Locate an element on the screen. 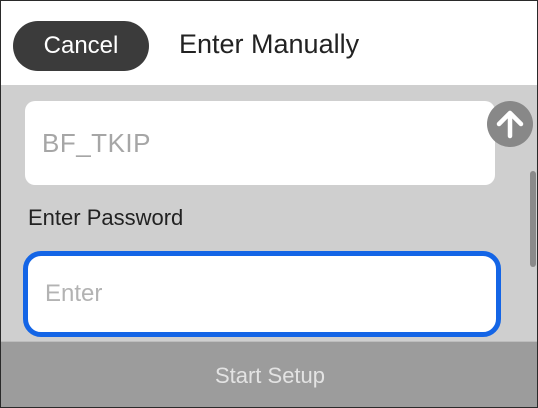 This screenshot has height=408, width=538. scrollbar-thumb is located at coordinates (533, 219).